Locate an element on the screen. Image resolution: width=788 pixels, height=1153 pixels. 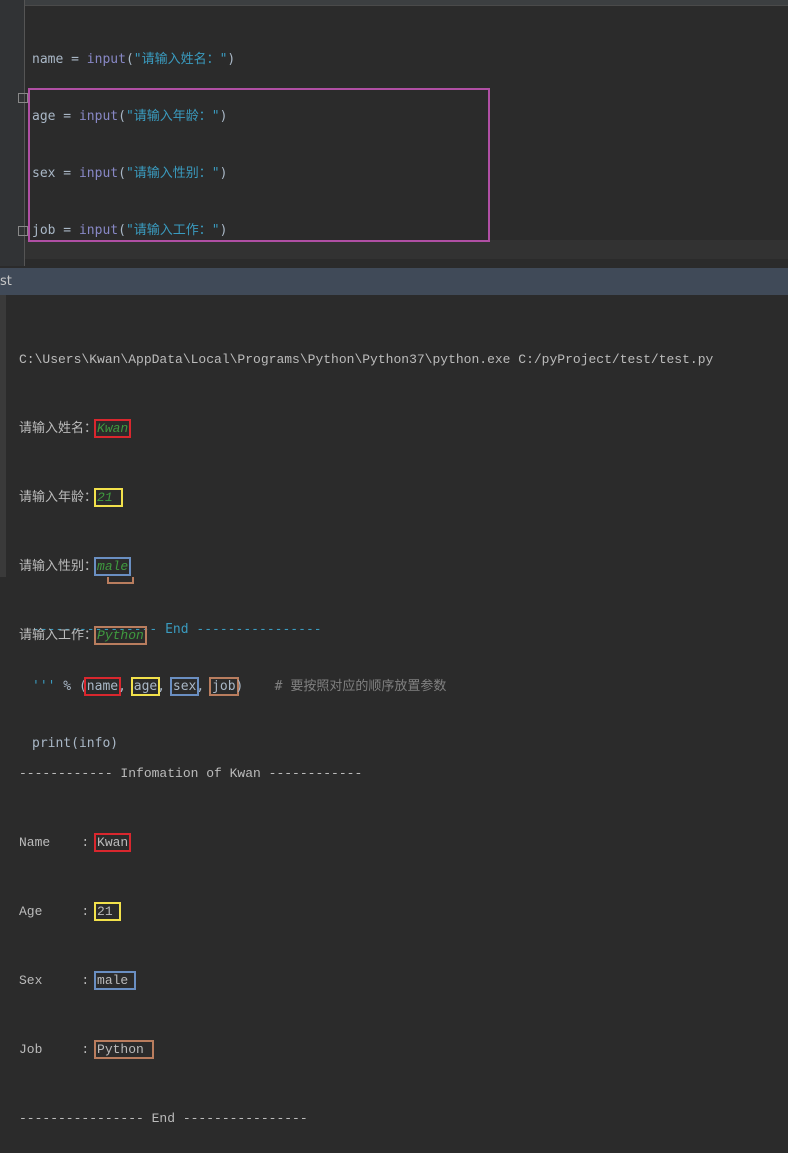
console-prompt-line: 请输入工作：Python is located at coordinates (366, 635).